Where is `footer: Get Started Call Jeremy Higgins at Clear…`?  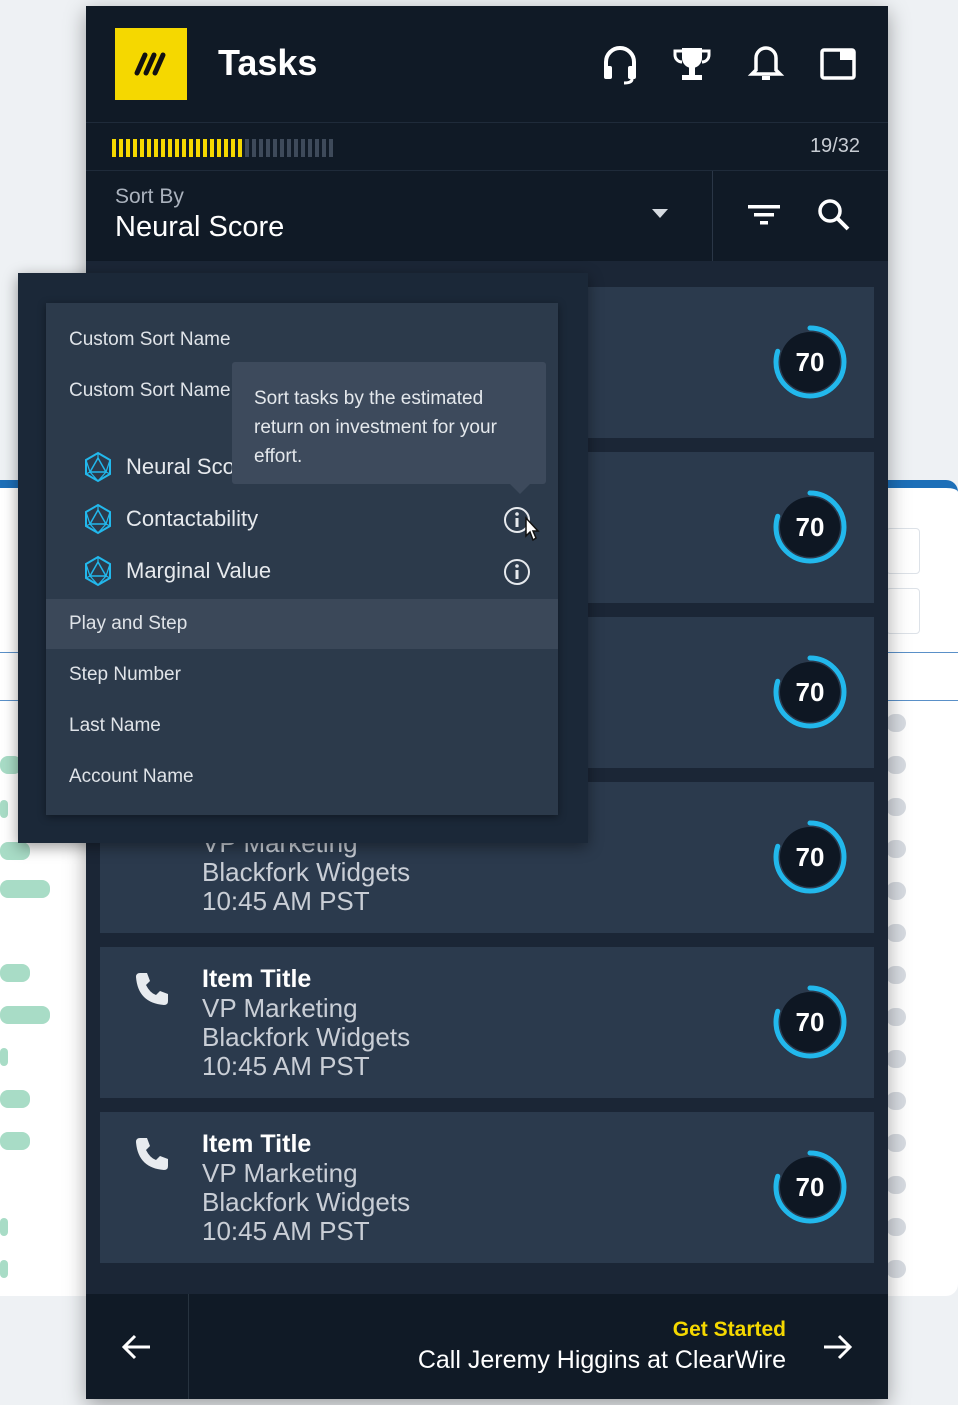 footer: Get Started Call Jeremy Higgins at Clear… is located at coordinates (487, 1346).